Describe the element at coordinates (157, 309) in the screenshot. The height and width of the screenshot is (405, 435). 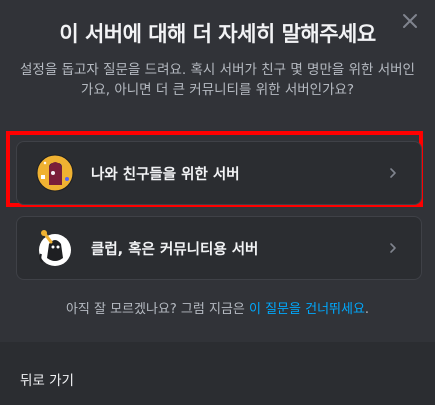
I see `skip-hint-text: 아직 잘 모르겠나요? 그럼 지금은` at that location.